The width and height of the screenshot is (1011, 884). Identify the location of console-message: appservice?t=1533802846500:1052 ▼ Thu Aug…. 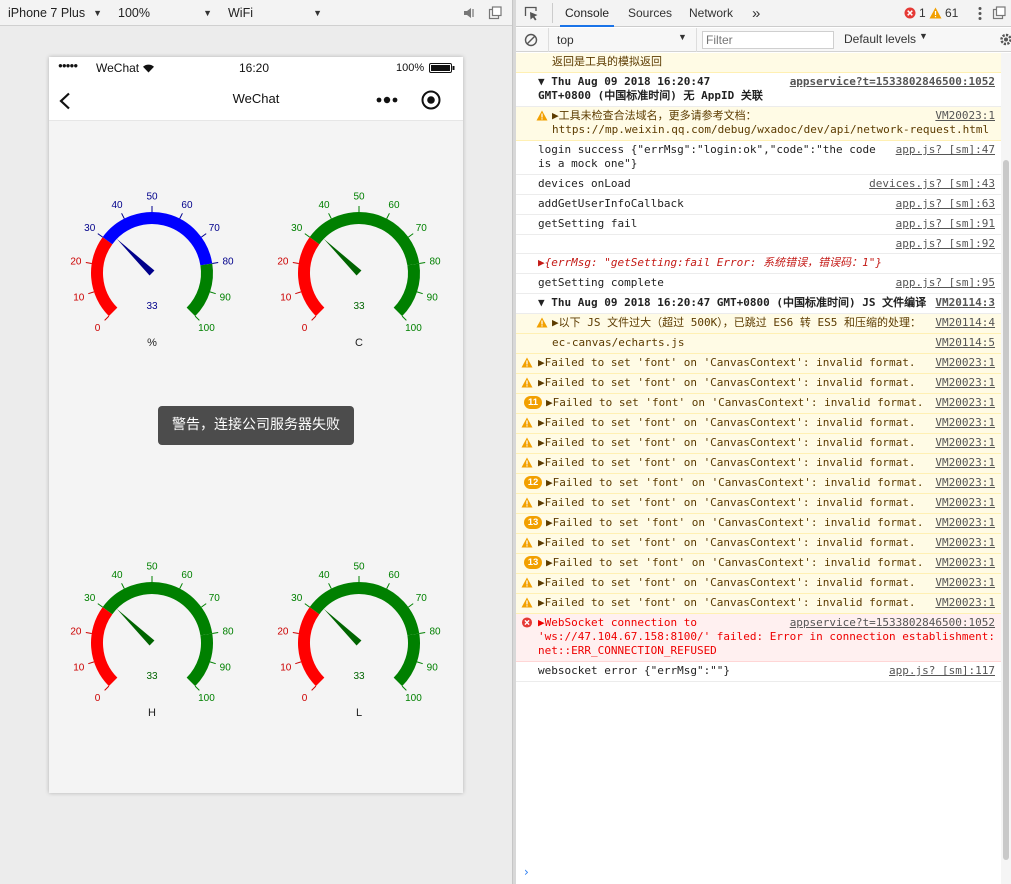
(758, 90).